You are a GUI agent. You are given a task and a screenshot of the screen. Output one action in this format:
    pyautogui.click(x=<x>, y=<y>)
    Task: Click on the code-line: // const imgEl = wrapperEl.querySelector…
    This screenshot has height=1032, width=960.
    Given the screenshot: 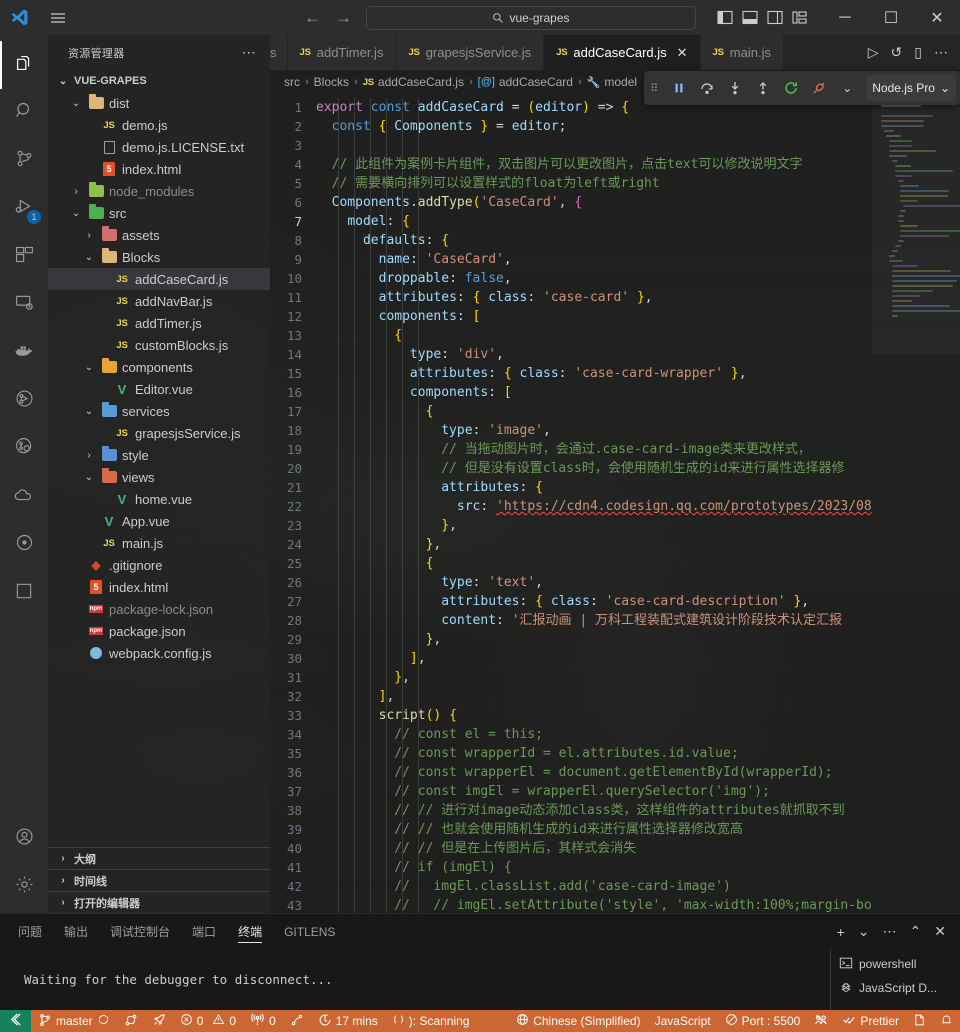 What is the action you would take?
    pyautogui.click(x=594, y=791)
    